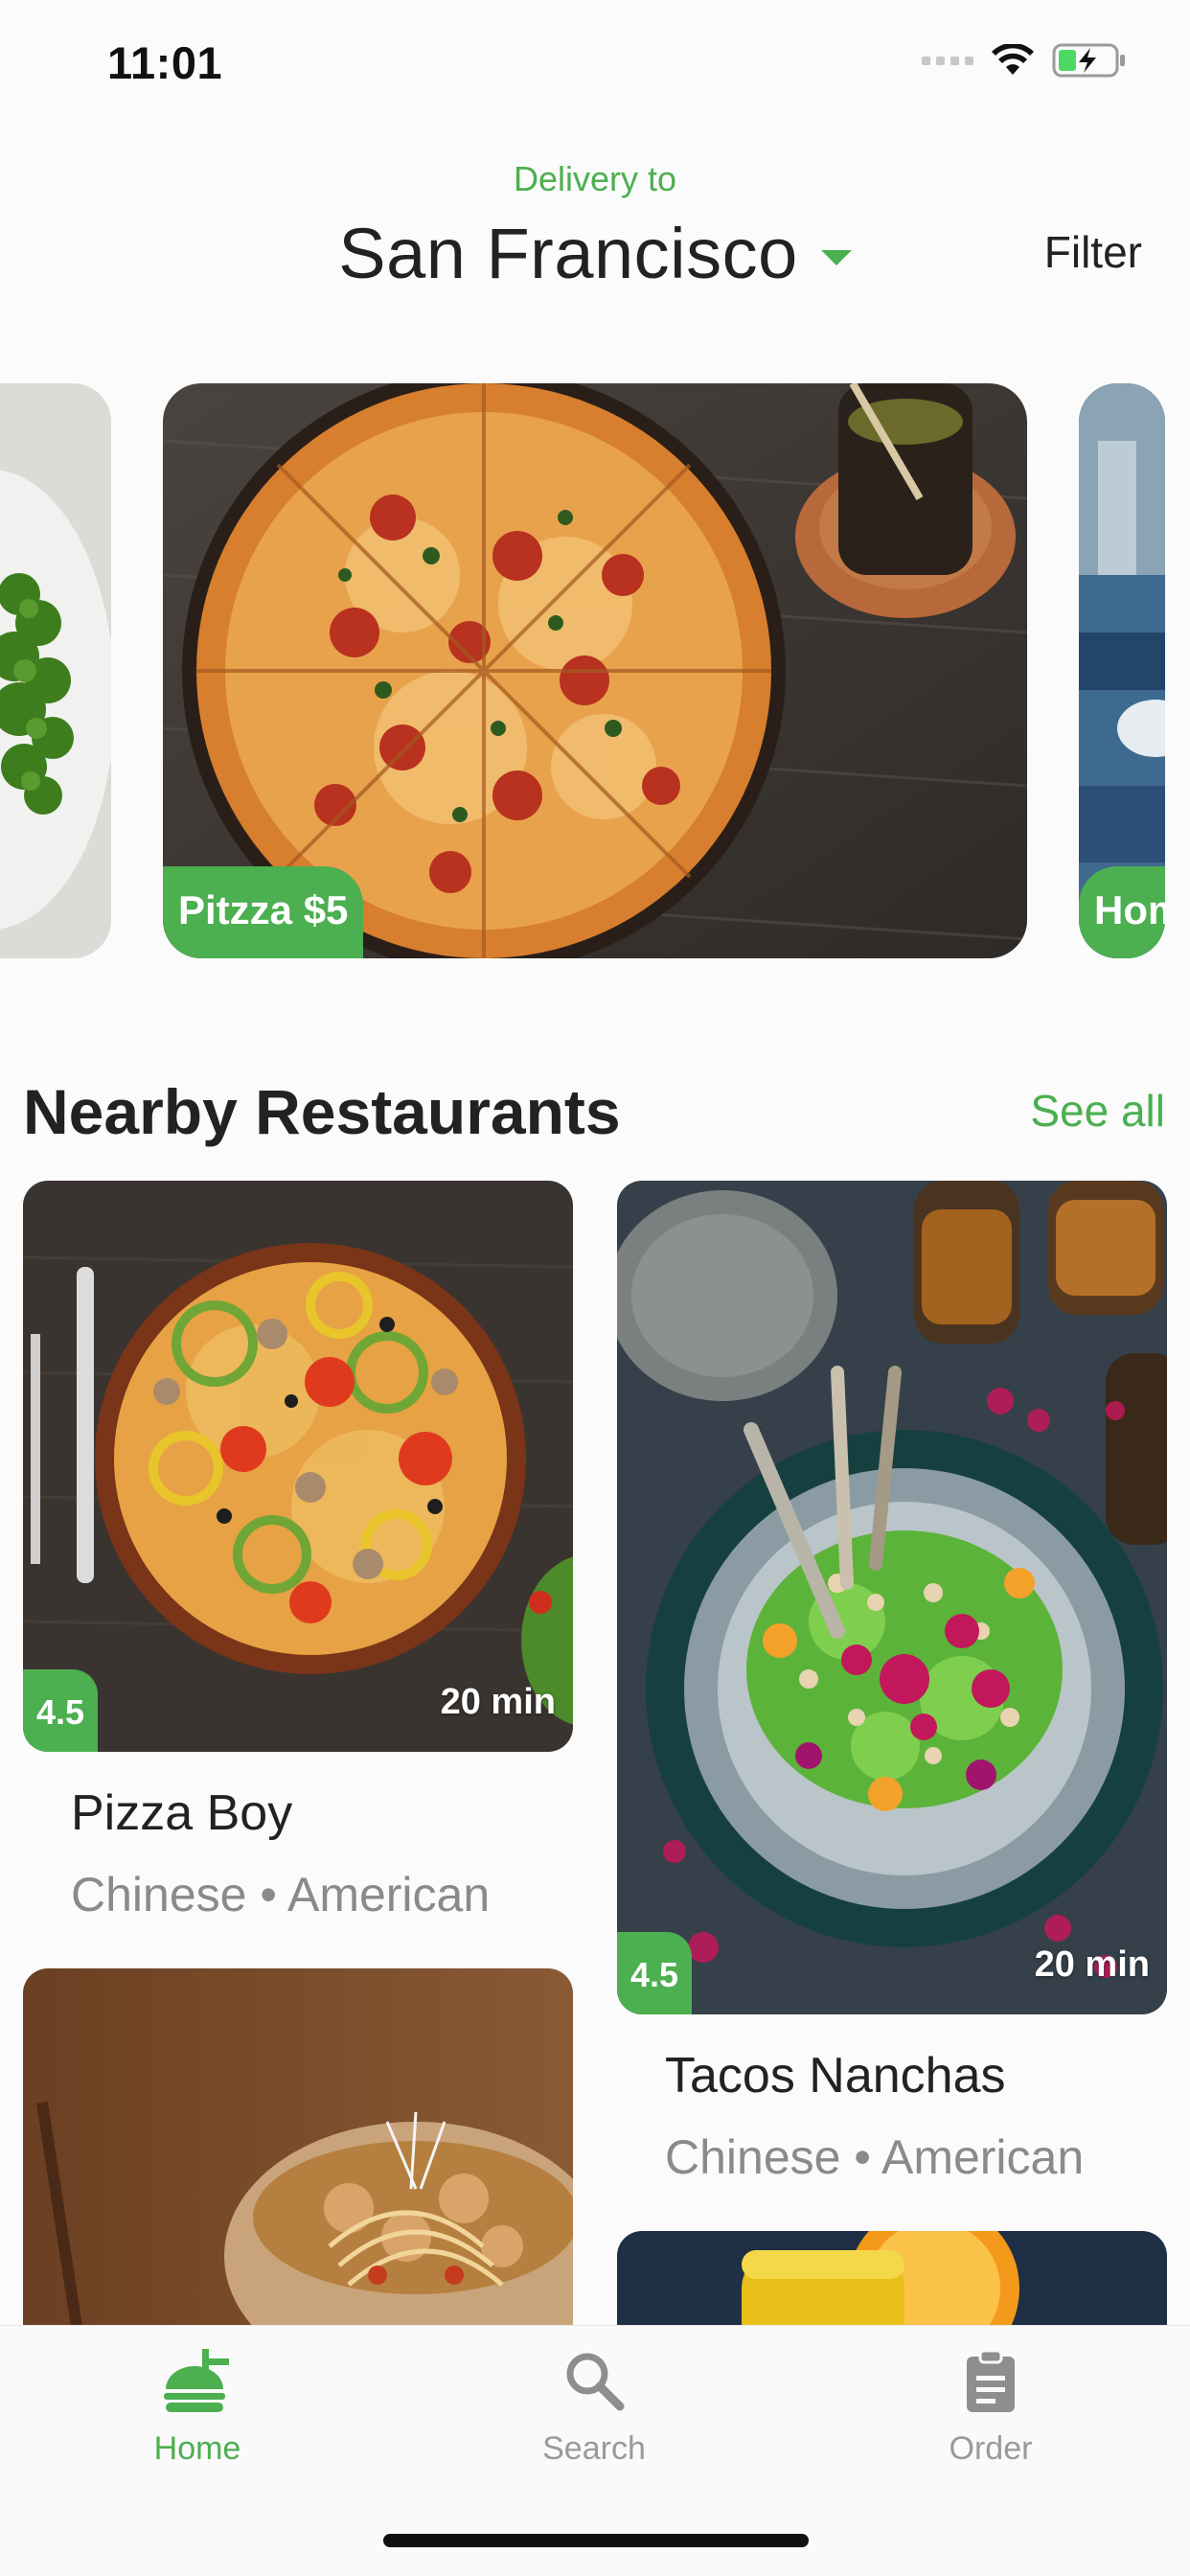 Image resolution: width=1190 pixels, height=2576 pixels. I want to click on filter-button: Filter, so click(1093, 252).